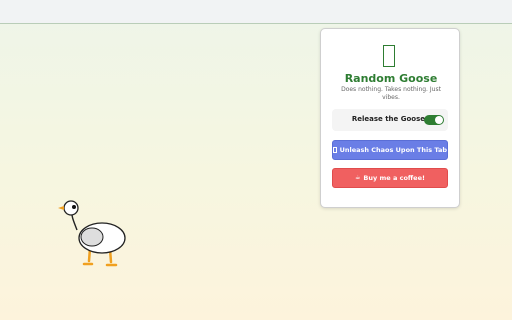 The image size is (512, 320). I want to click on release-goose-toggle, so click(434, 120).